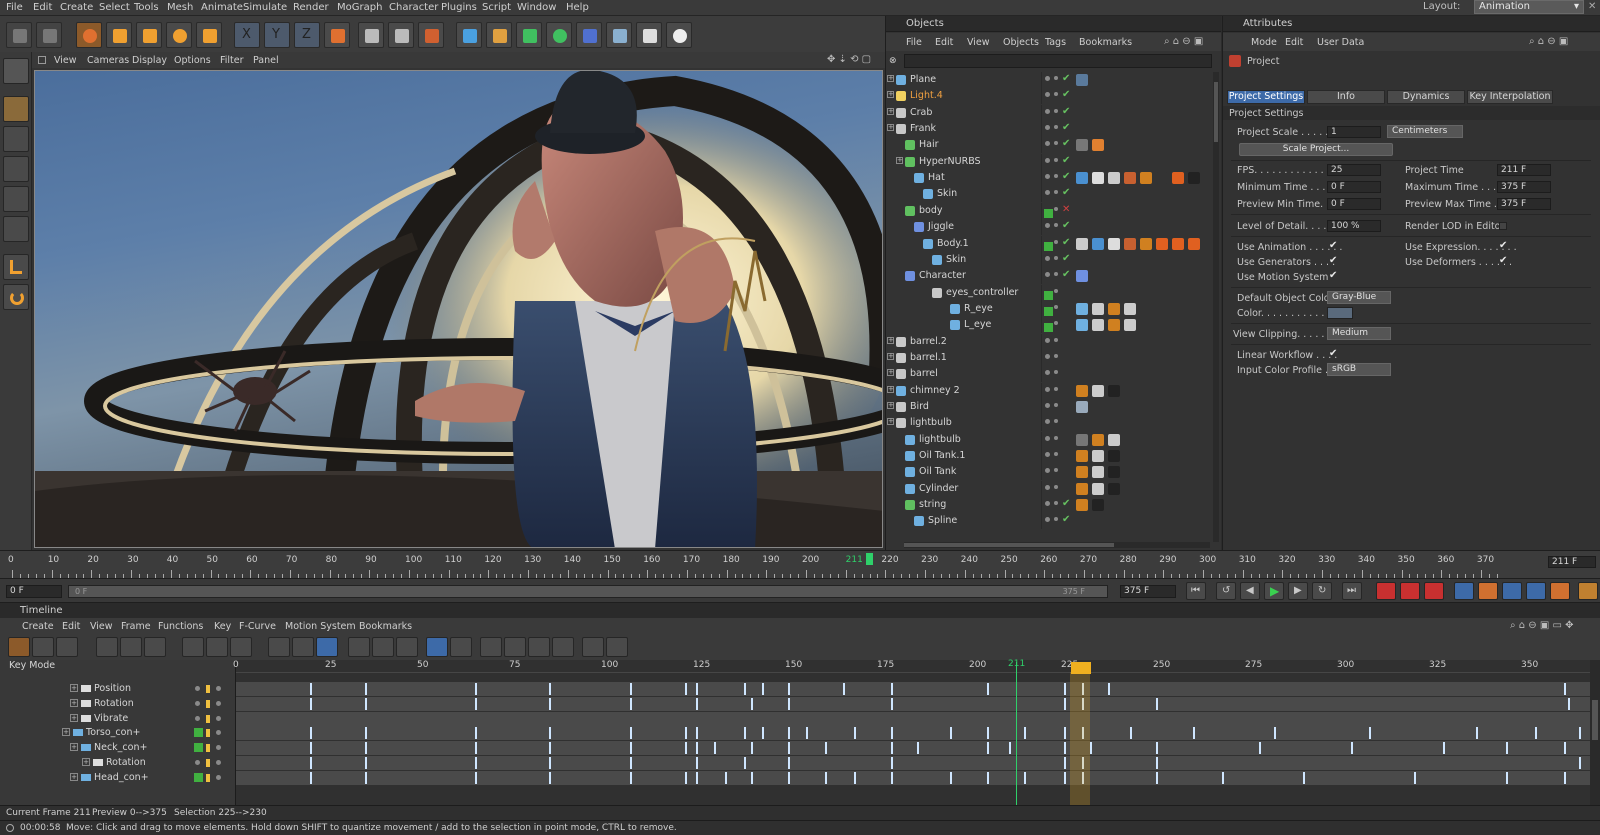  What do you see at coordinates (1354, 187) in the screenshot?
I see `min-time-field: 0 F` at bounding box center [1354, 187].